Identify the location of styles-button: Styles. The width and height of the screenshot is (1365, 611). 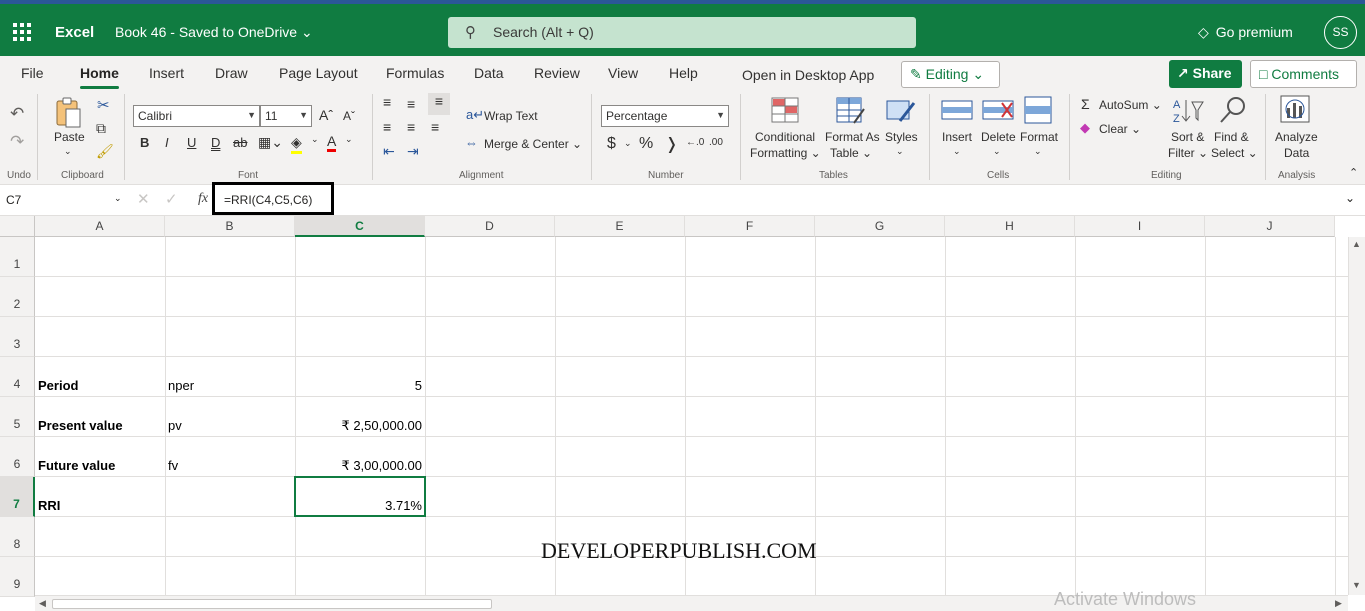
(901, 137).